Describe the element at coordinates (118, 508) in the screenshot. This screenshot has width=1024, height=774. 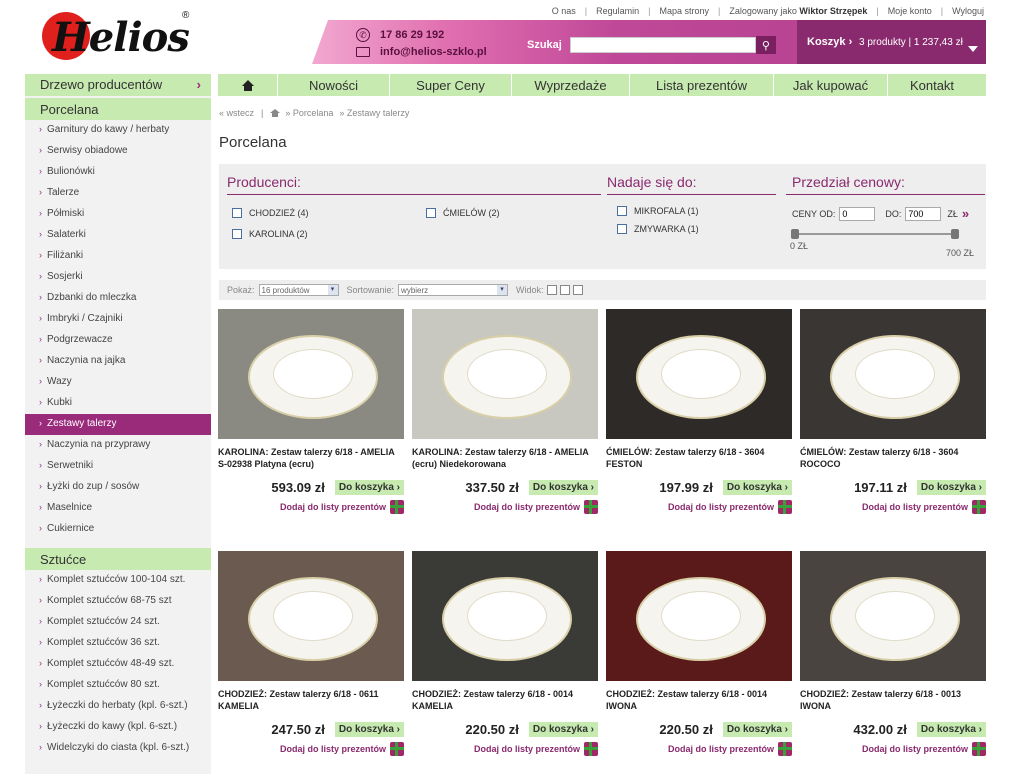
I see `sidebar-item: › Maselnice` at that location.